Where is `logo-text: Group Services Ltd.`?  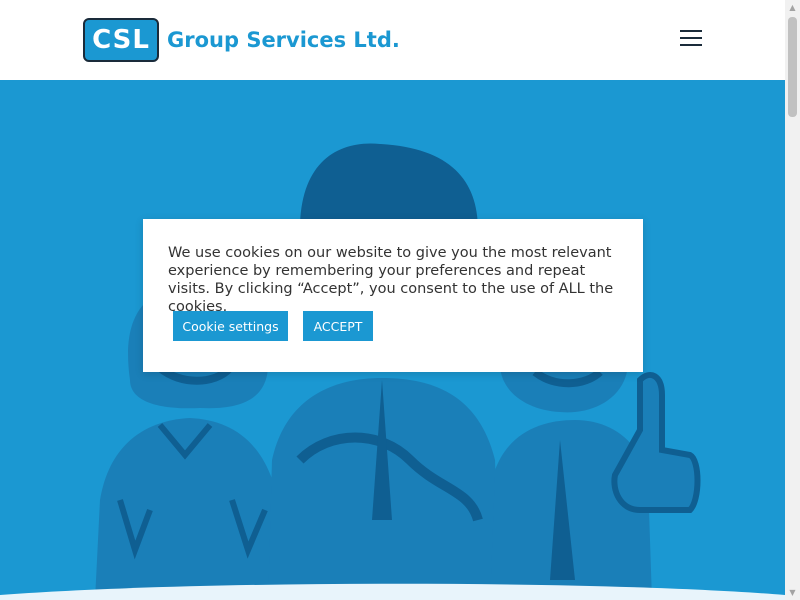 logo-text: Group Services Ltd. is located at coordinates (283, 40).